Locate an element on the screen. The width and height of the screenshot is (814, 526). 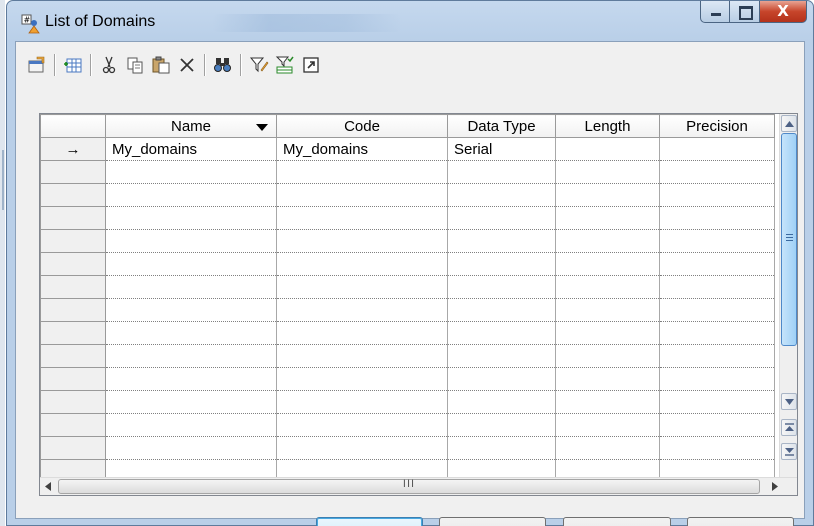
scroll-up-button is located at coordinates (789, 123).